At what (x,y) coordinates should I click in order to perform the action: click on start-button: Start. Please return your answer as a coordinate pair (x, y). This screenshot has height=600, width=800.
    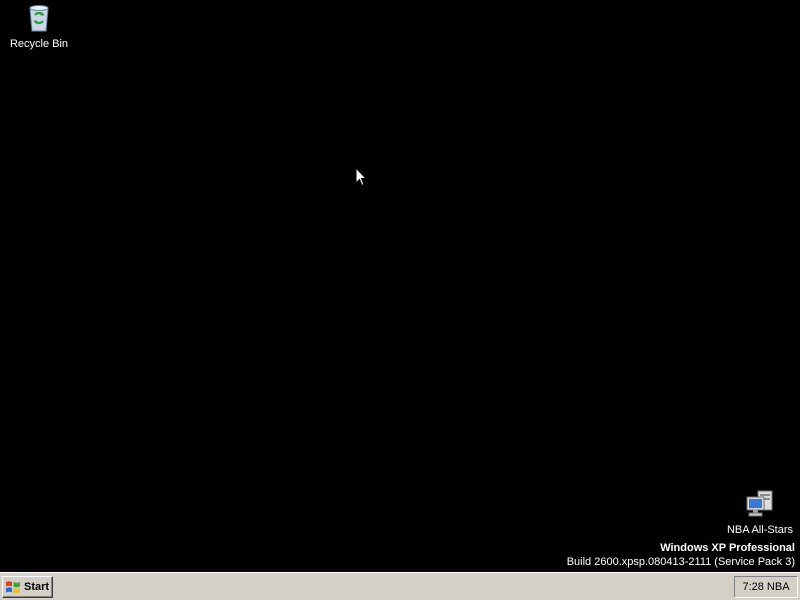
    Looking at the image, I should click on (27, 587).